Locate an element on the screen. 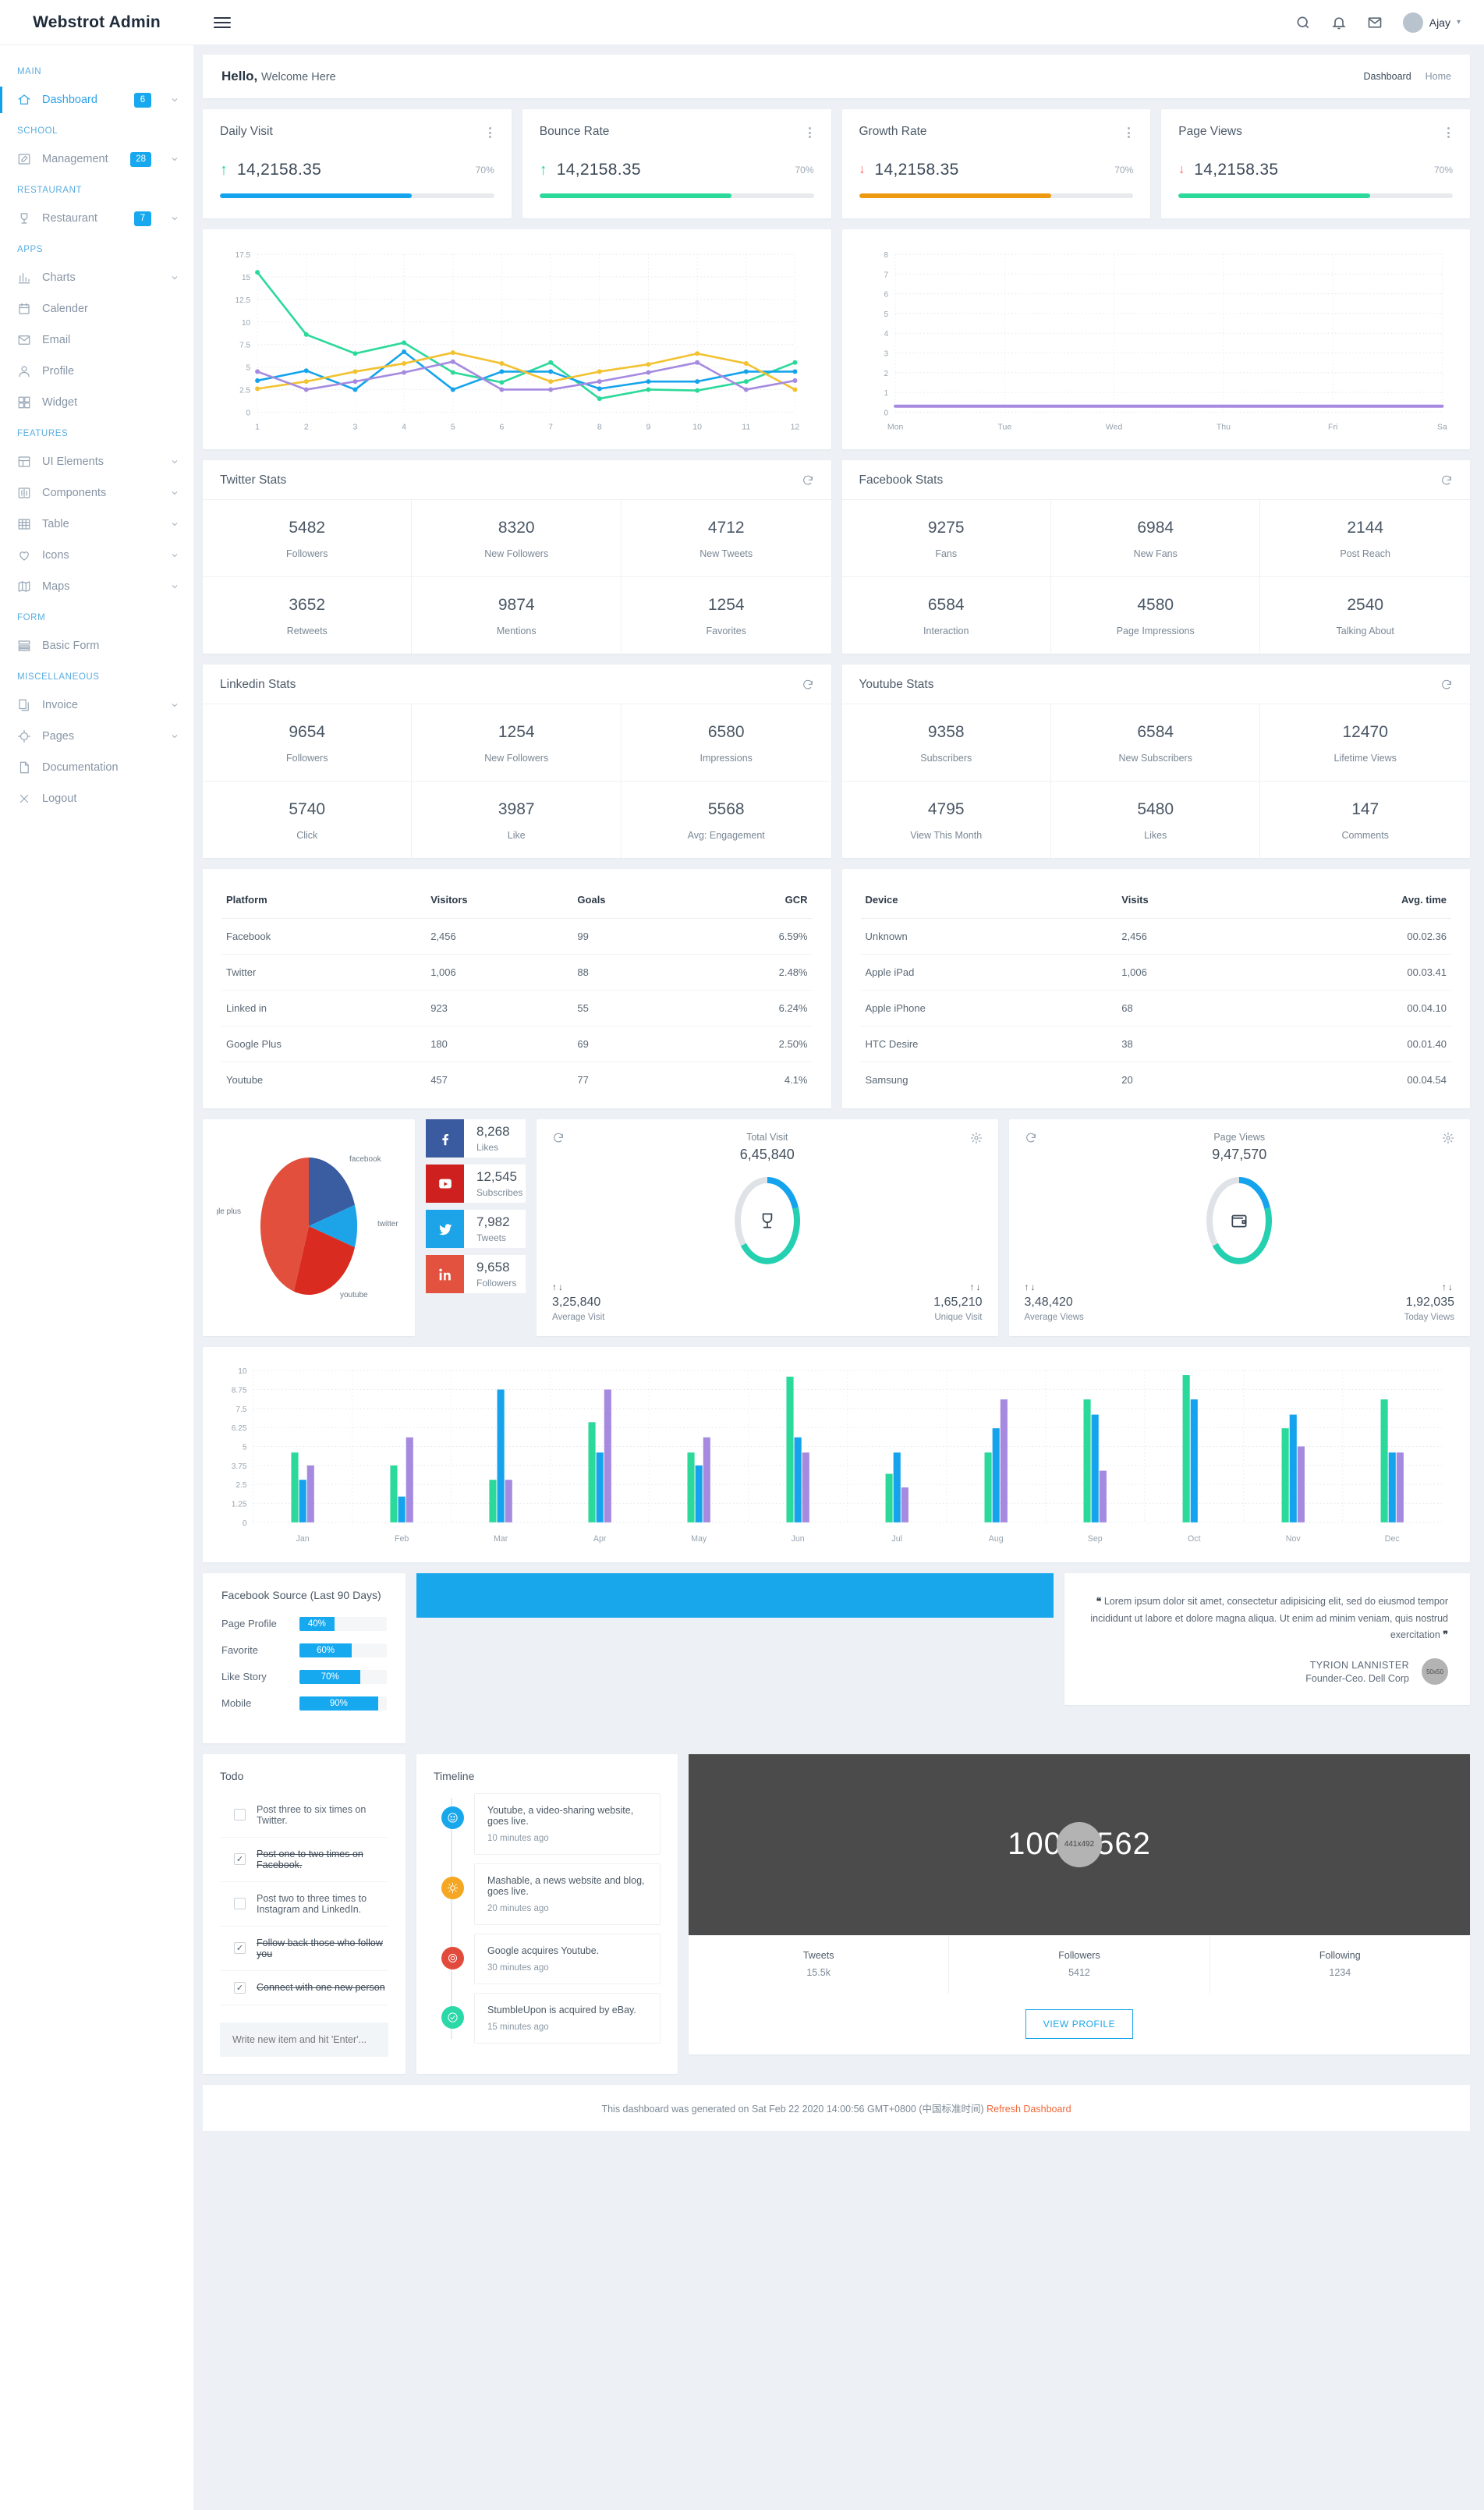 The width and height of the screenshot is (1484, 2510). svg-text: Wed is located at coordinates (1113, 426).